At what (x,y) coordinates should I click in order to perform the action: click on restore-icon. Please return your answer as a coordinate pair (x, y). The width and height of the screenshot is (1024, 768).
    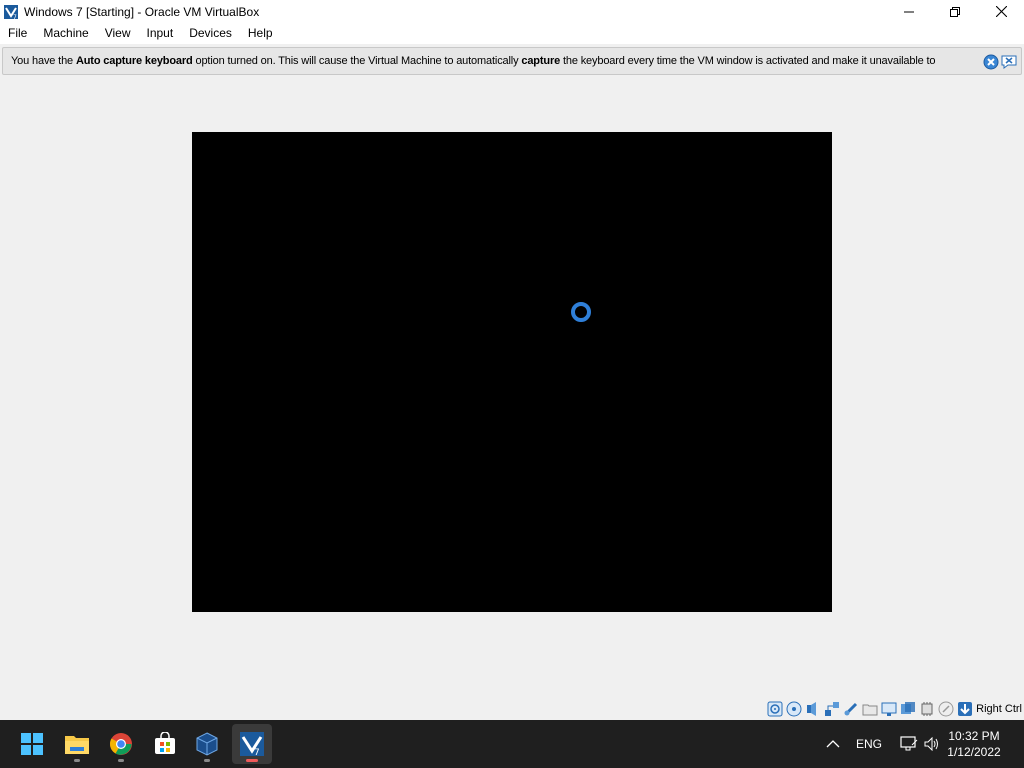
    Looking at the image, I should click on (955, 11).